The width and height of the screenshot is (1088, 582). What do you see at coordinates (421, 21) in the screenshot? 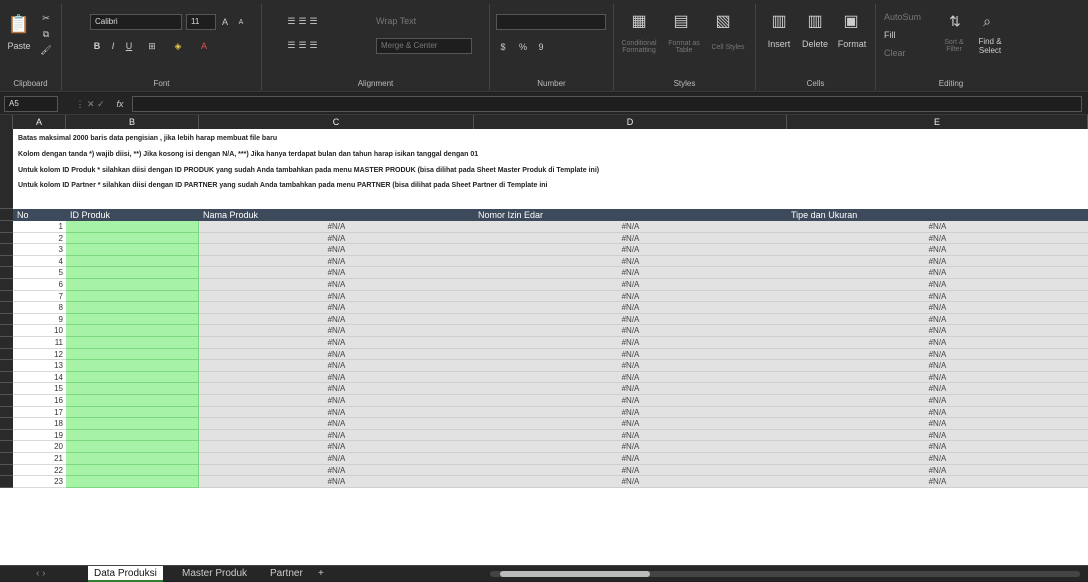
I see `wrap-text-button: Wrap Text` at bounding box center [421, 21].